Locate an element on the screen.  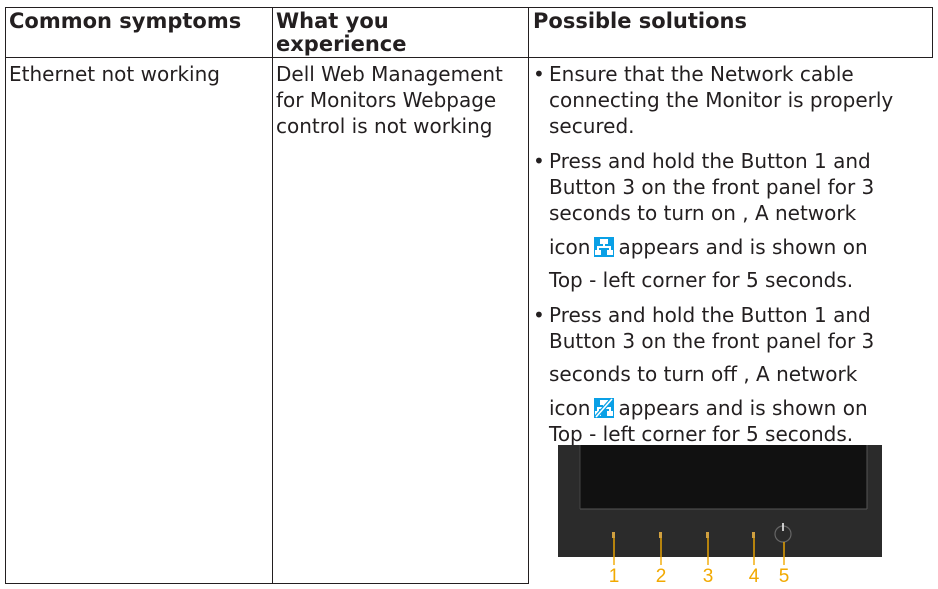
experience-line-3: control is not working is located at coordinates (384, 126).